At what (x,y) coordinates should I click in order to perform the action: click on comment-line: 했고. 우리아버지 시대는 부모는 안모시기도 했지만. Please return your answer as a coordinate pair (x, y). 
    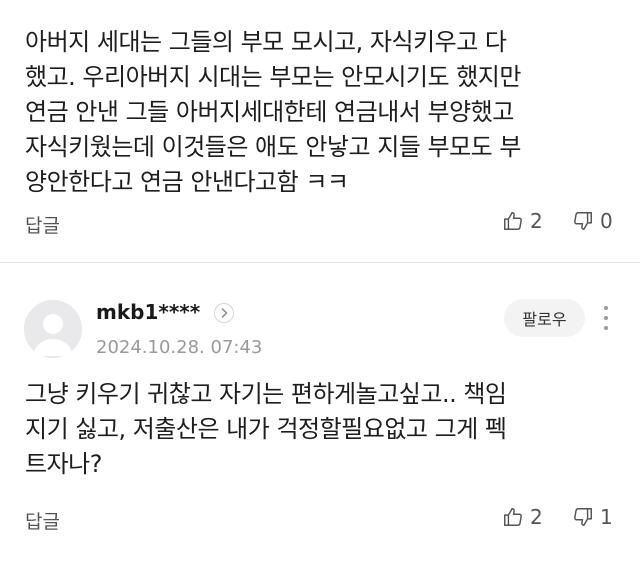
    Looking at the image, I should click on (273, 77).